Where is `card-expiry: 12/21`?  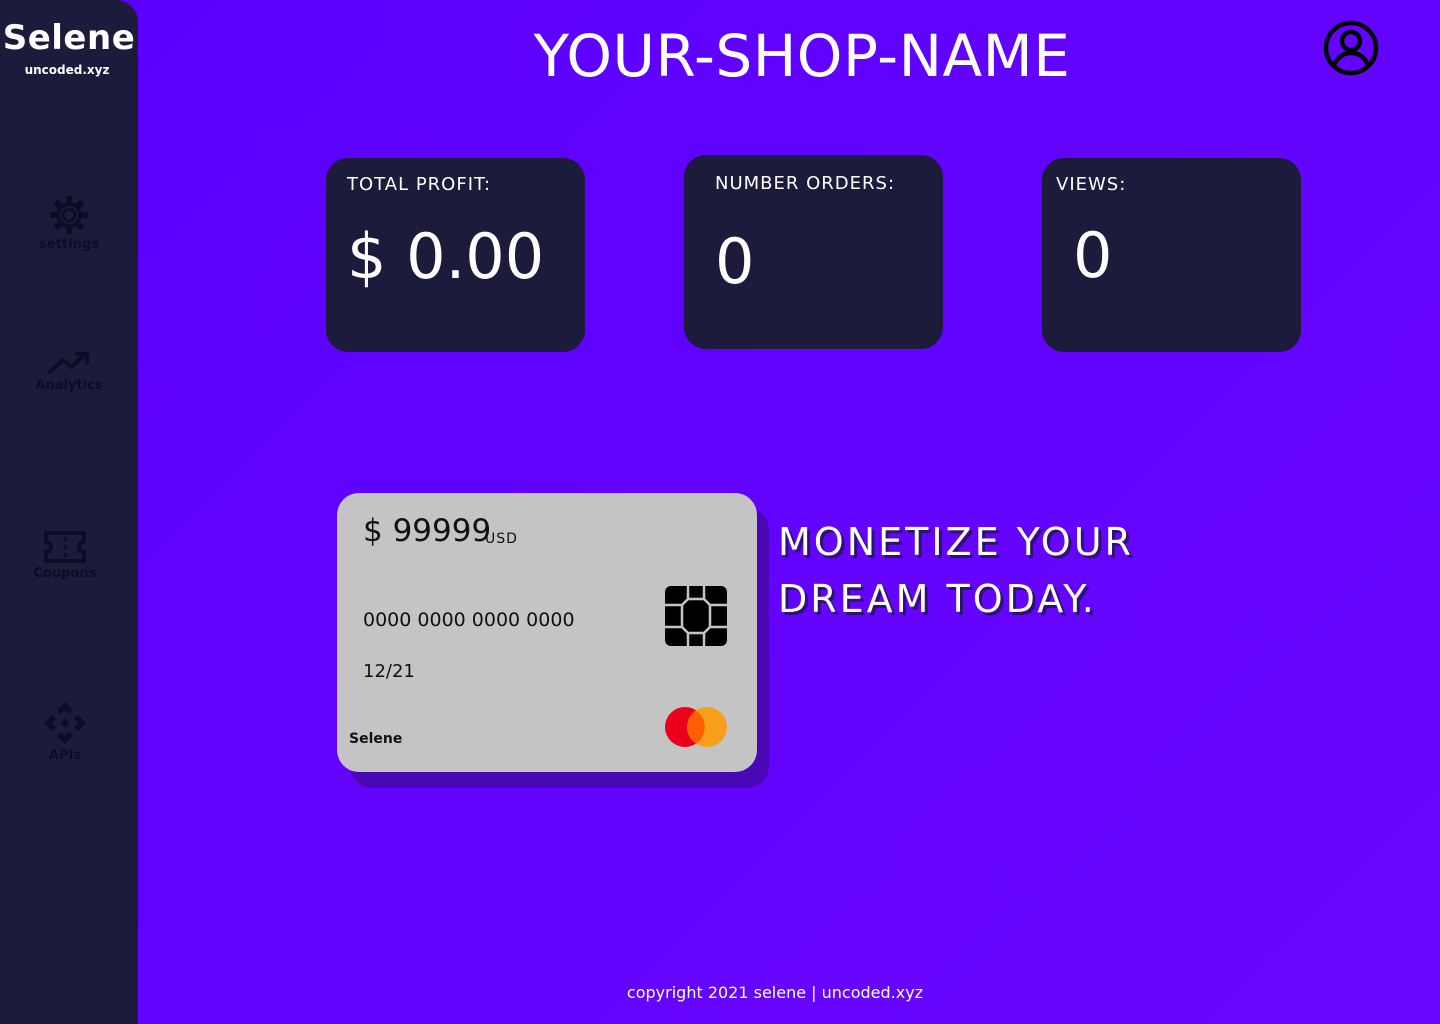
card-expiry: 12/21 is located at coordinates (389, 671).